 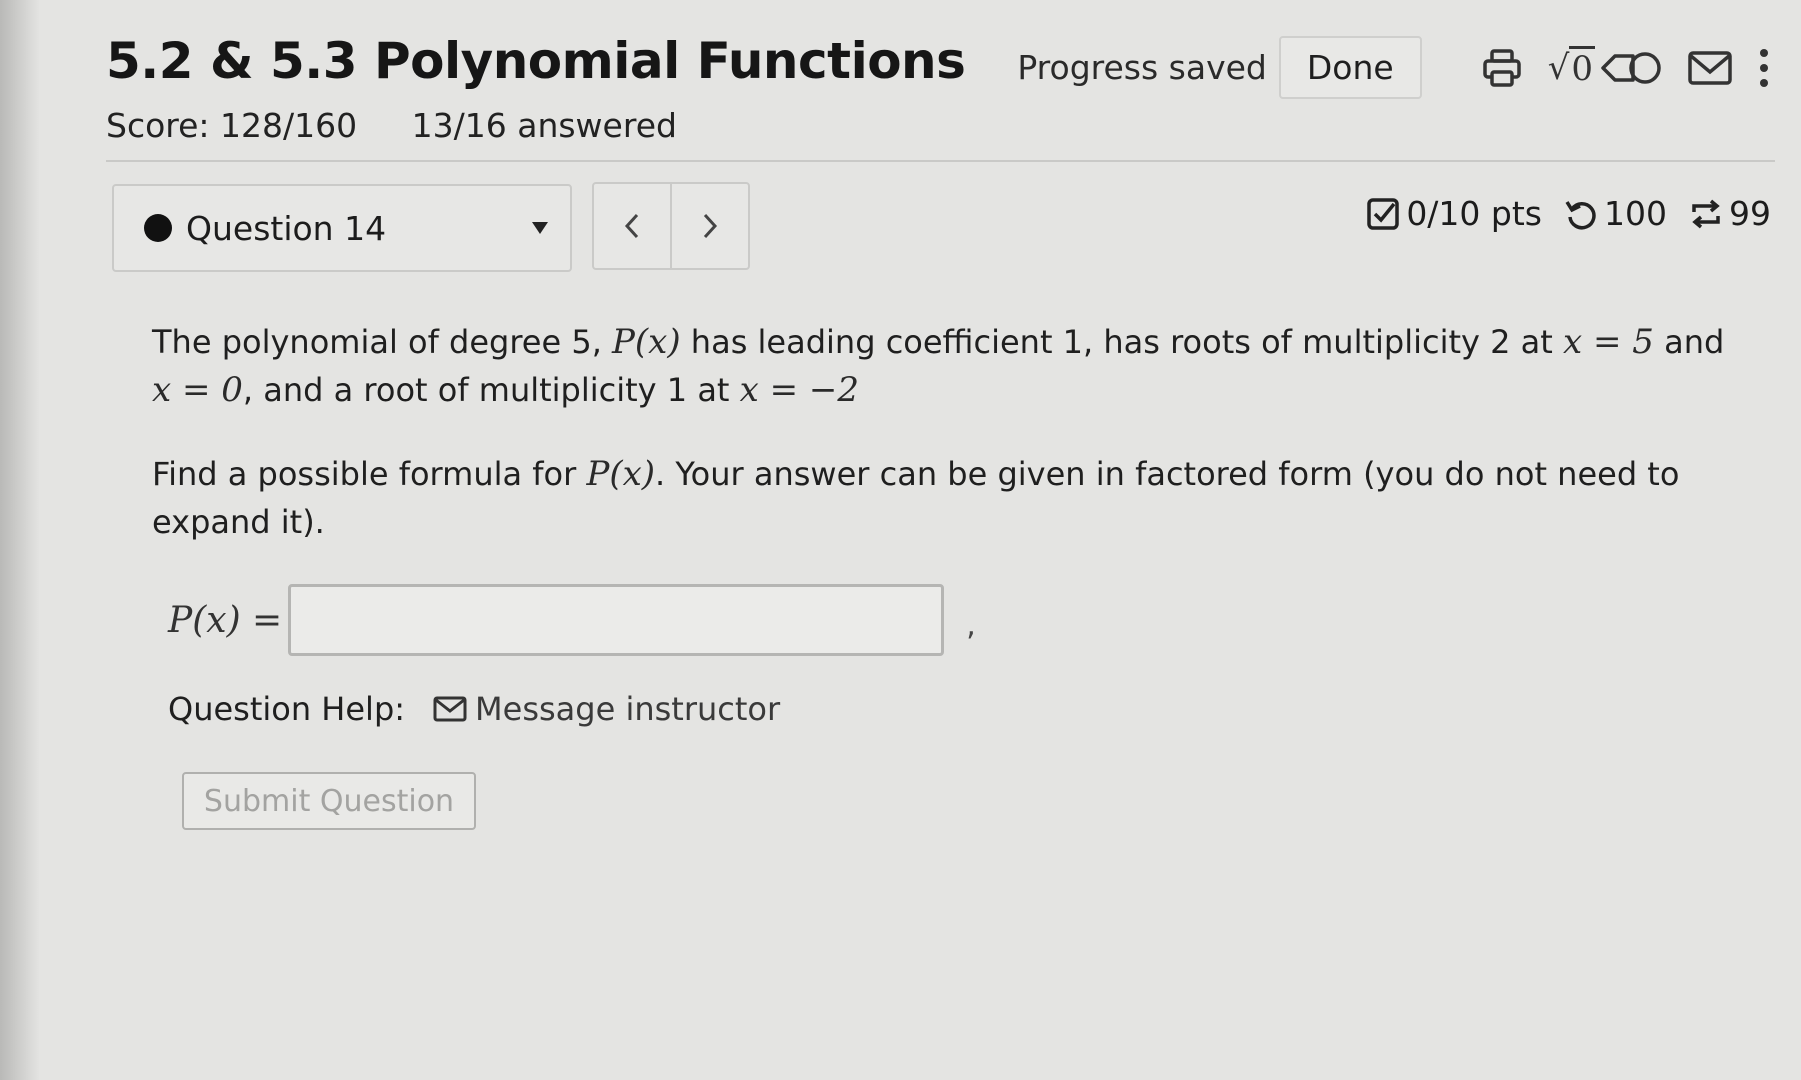 I want to click on points-stat: 0/10 pts, so click(x=1454, y=213).